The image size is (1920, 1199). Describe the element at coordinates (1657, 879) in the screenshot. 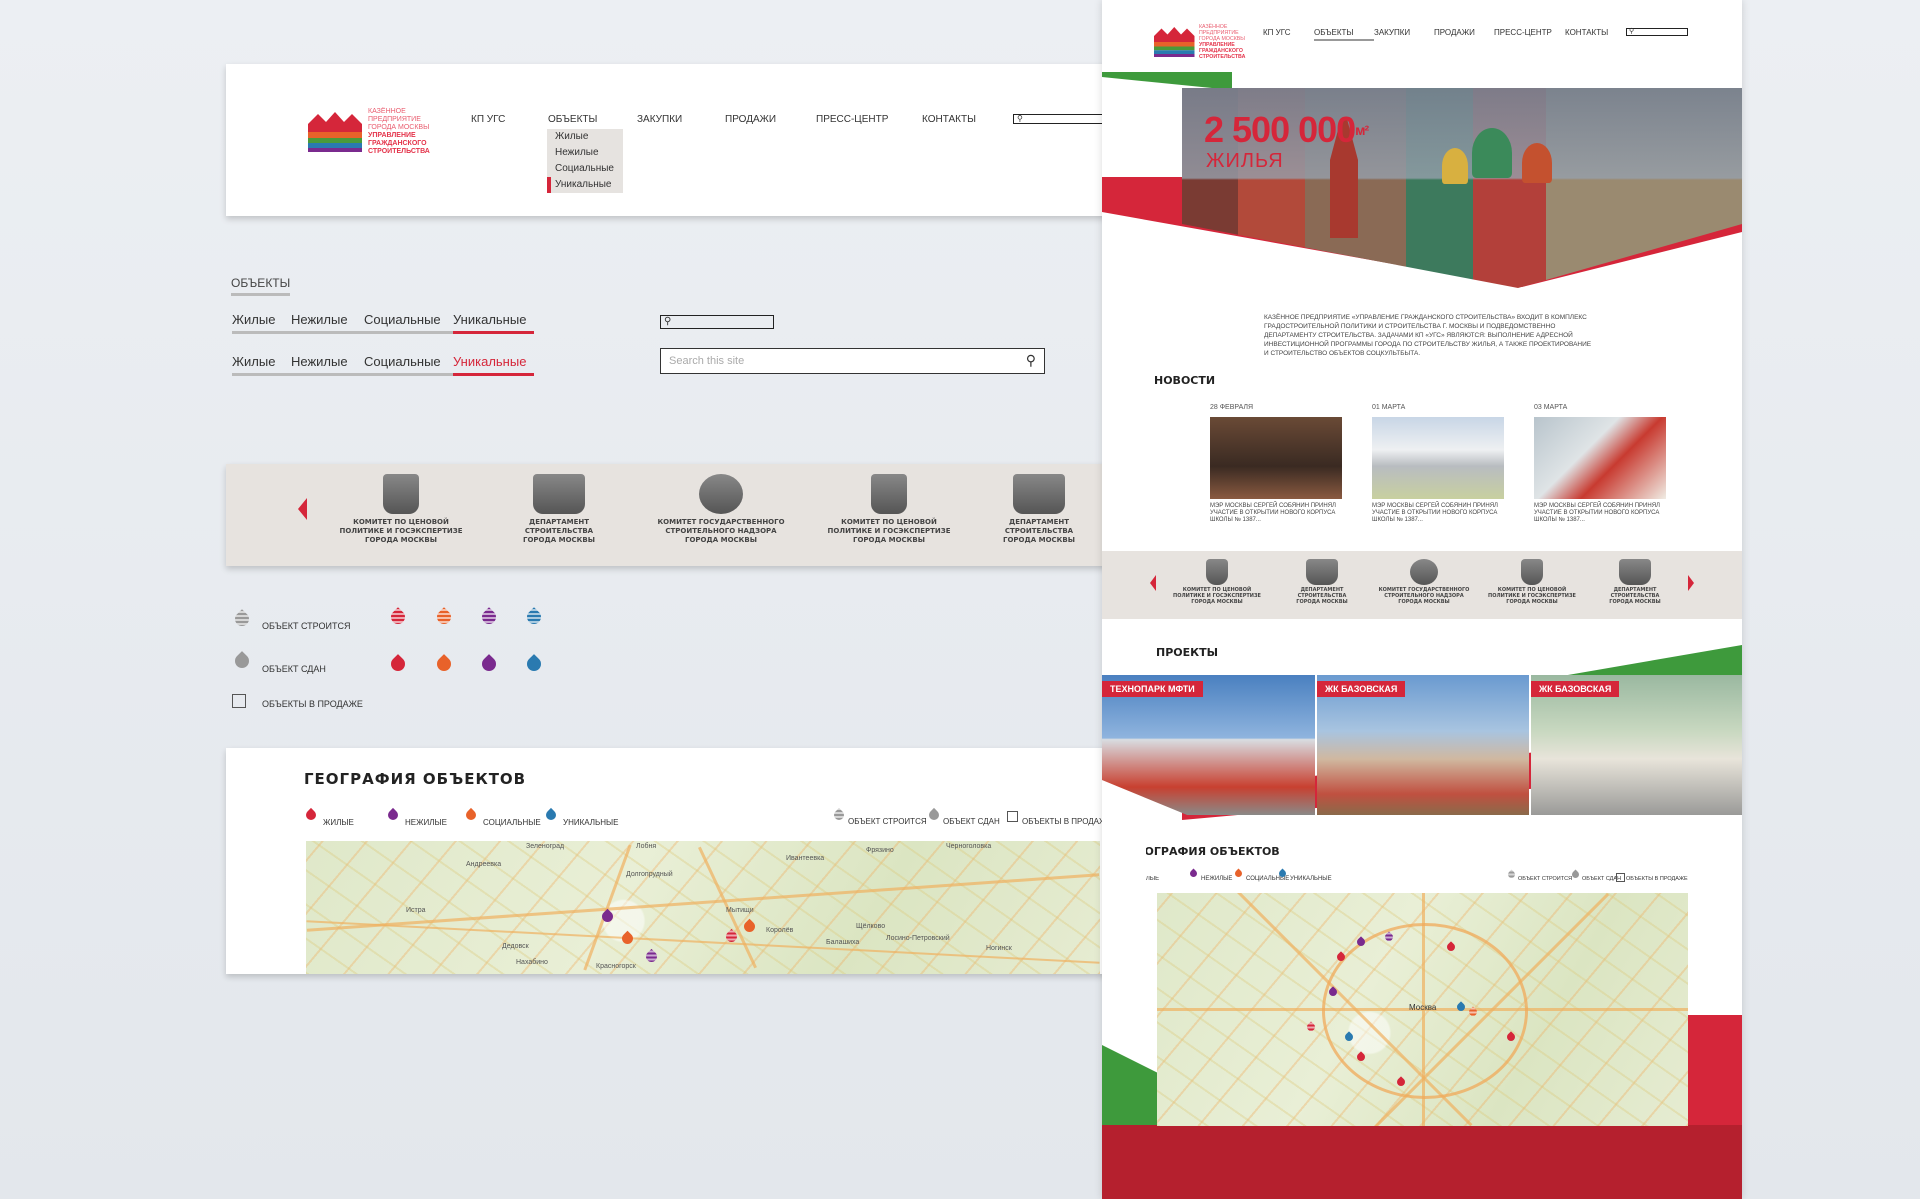

I see `geo-status-label: ОБЪЕКТЫ В ПРОДАЖЕ` at that location.